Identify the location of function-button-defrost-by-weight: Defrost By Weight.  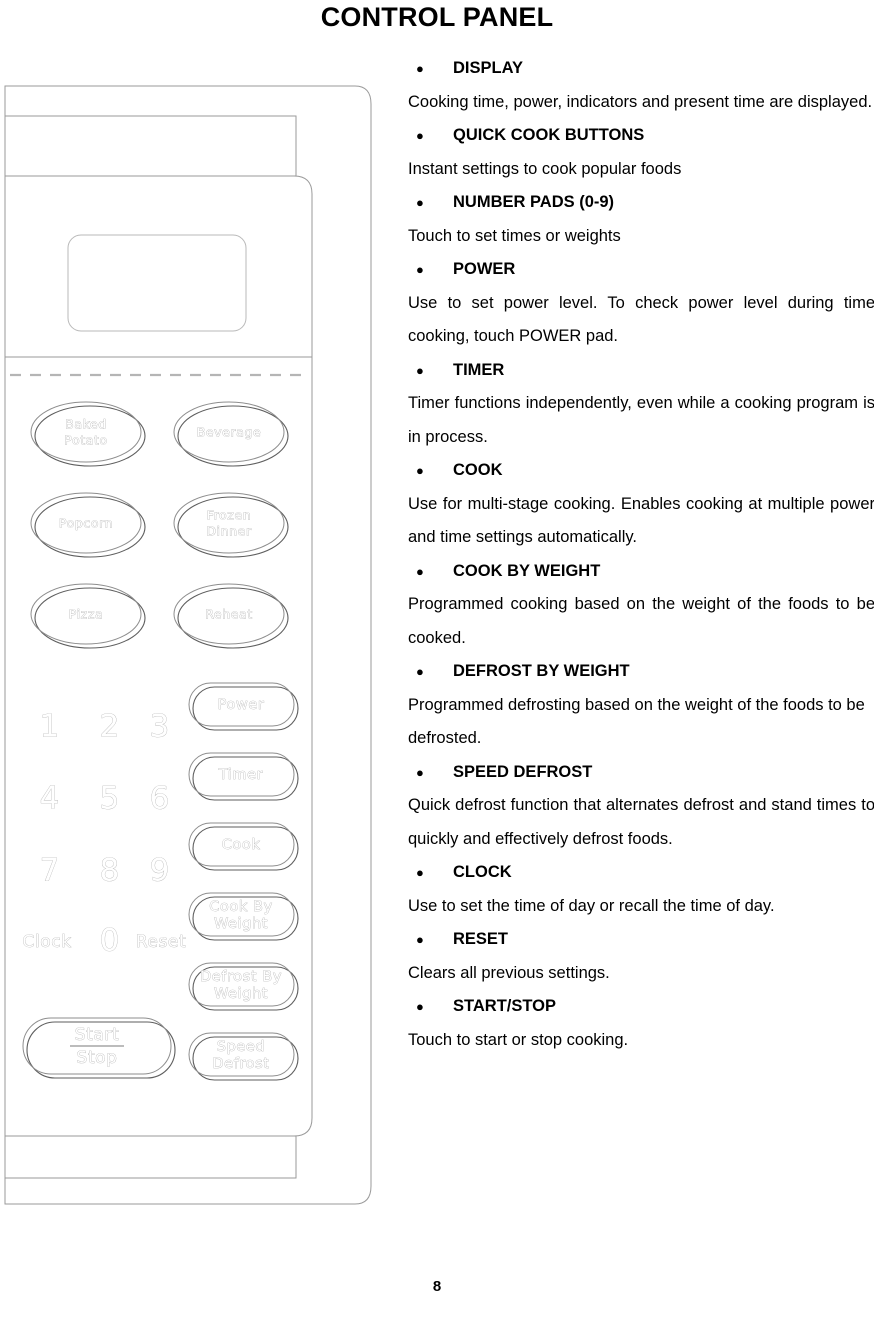
(243, 986).